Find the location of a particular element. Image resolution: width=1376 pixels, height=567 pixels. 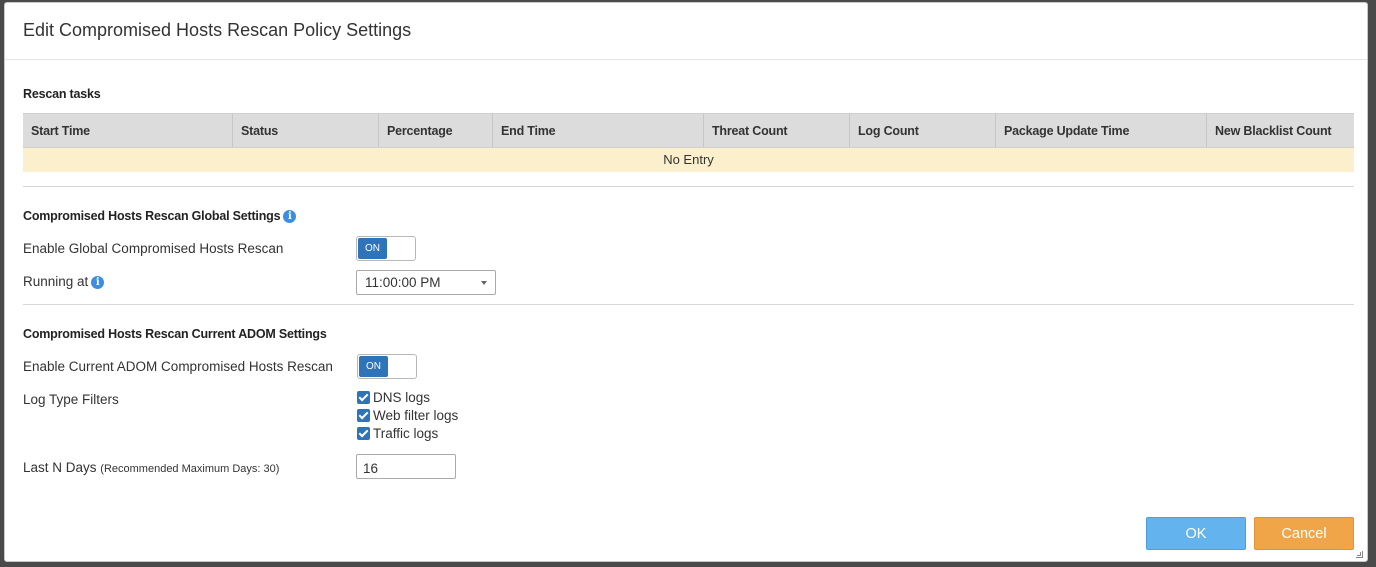

running-at-label-text: Running at is located at coordinates (56, 281).